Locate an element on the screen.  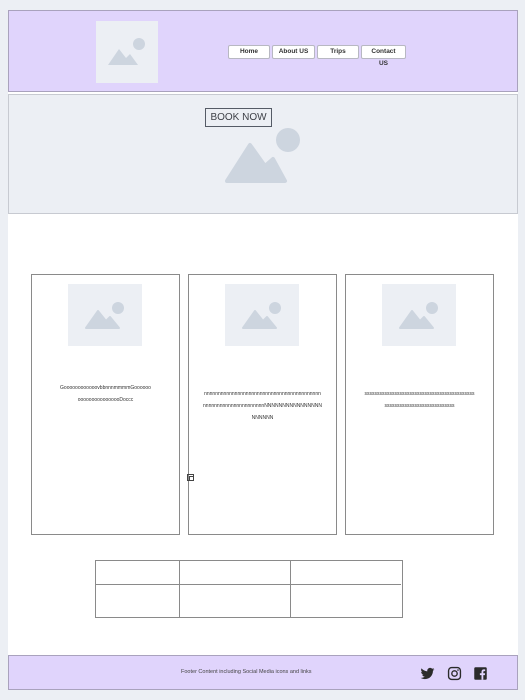
logo-image is located at coordinates (127, 52).